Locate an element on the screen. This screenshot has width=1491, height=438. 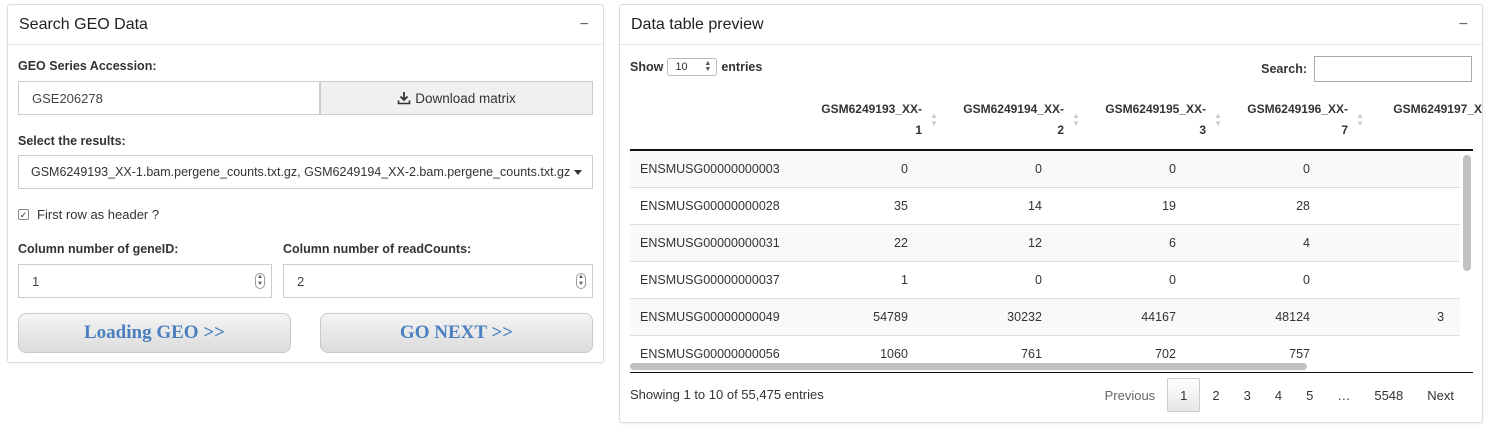
count-cell: 14 is located at coordinates (1035, 206).